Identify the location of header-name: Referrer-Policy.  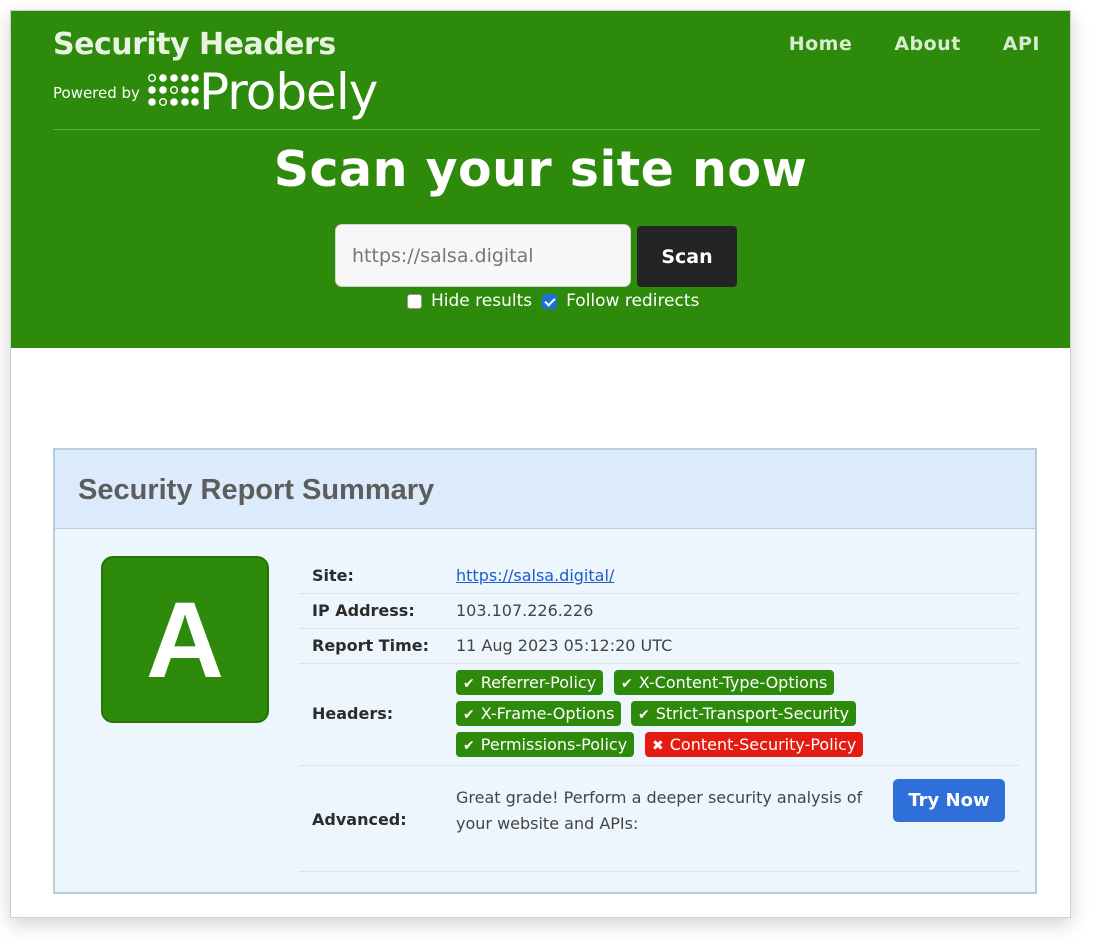
(538, 682).